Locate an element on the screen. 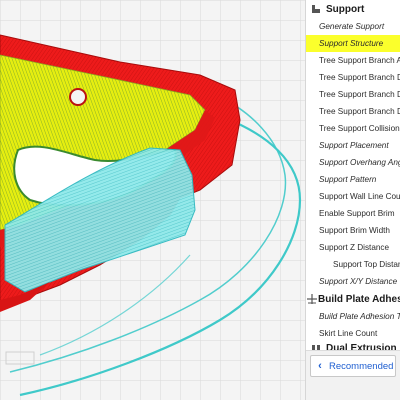 The height and width of the screenshot is (400, 400). panel-footer: ‹ Recommended is located at coordinates (353, 375).